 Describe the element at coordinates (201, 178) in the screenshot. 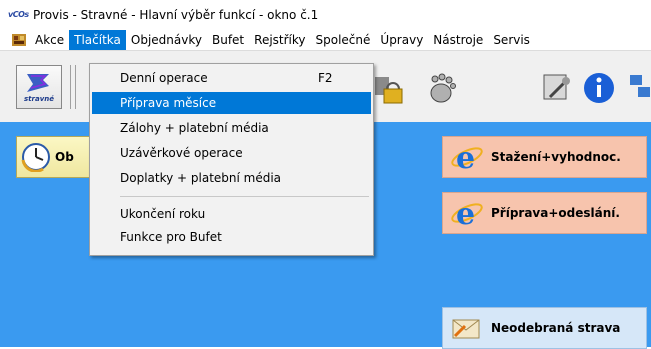

I see `menuitem-label: Doplatky + platební média` at that location.